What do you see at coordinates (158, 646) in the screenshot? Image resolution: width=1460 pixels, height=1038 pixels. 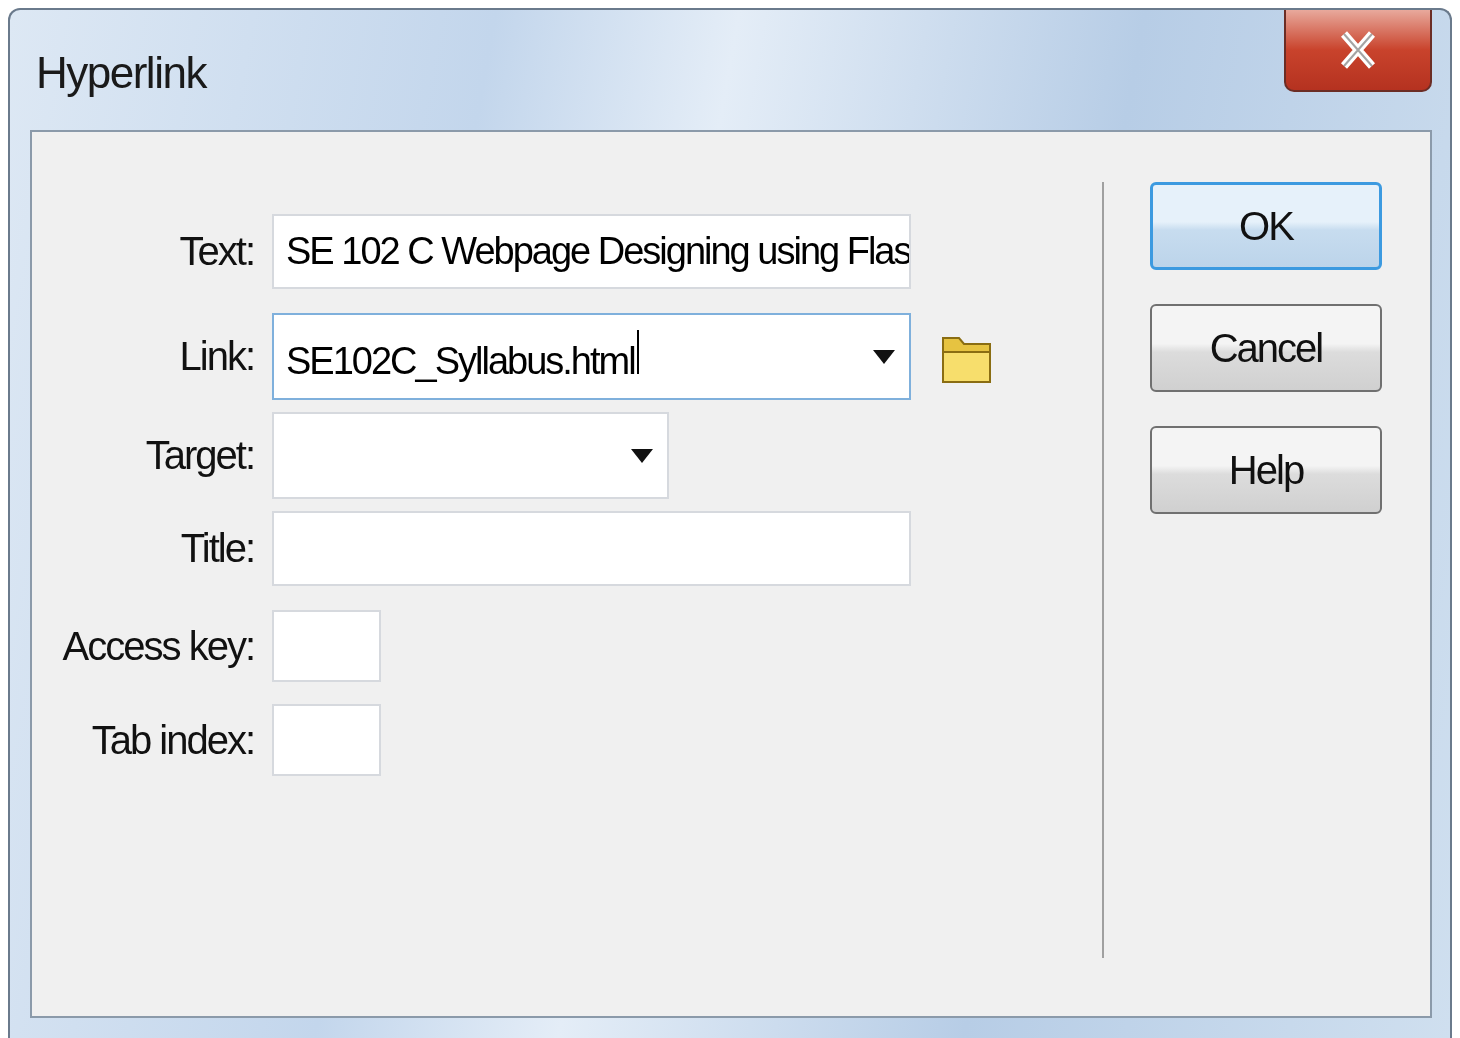 I see `field-label: Access key:` at bounding box center [158, 646].